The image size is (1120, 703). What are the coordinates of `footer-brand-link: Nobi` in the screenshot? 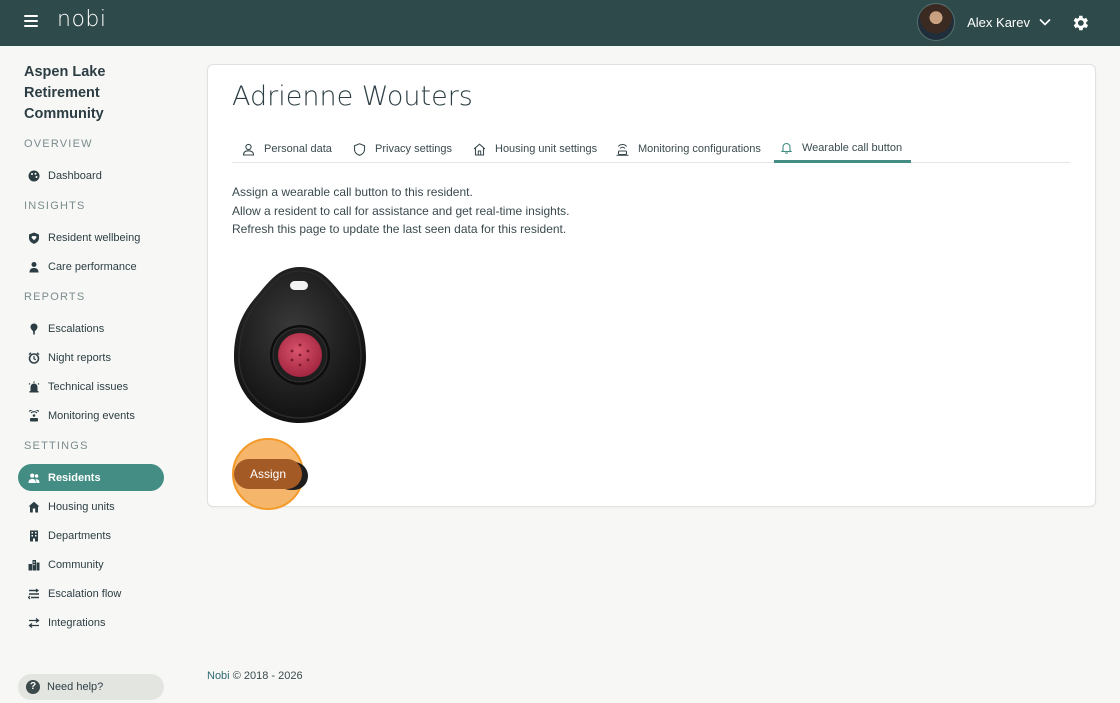 It's located at (218, 676).